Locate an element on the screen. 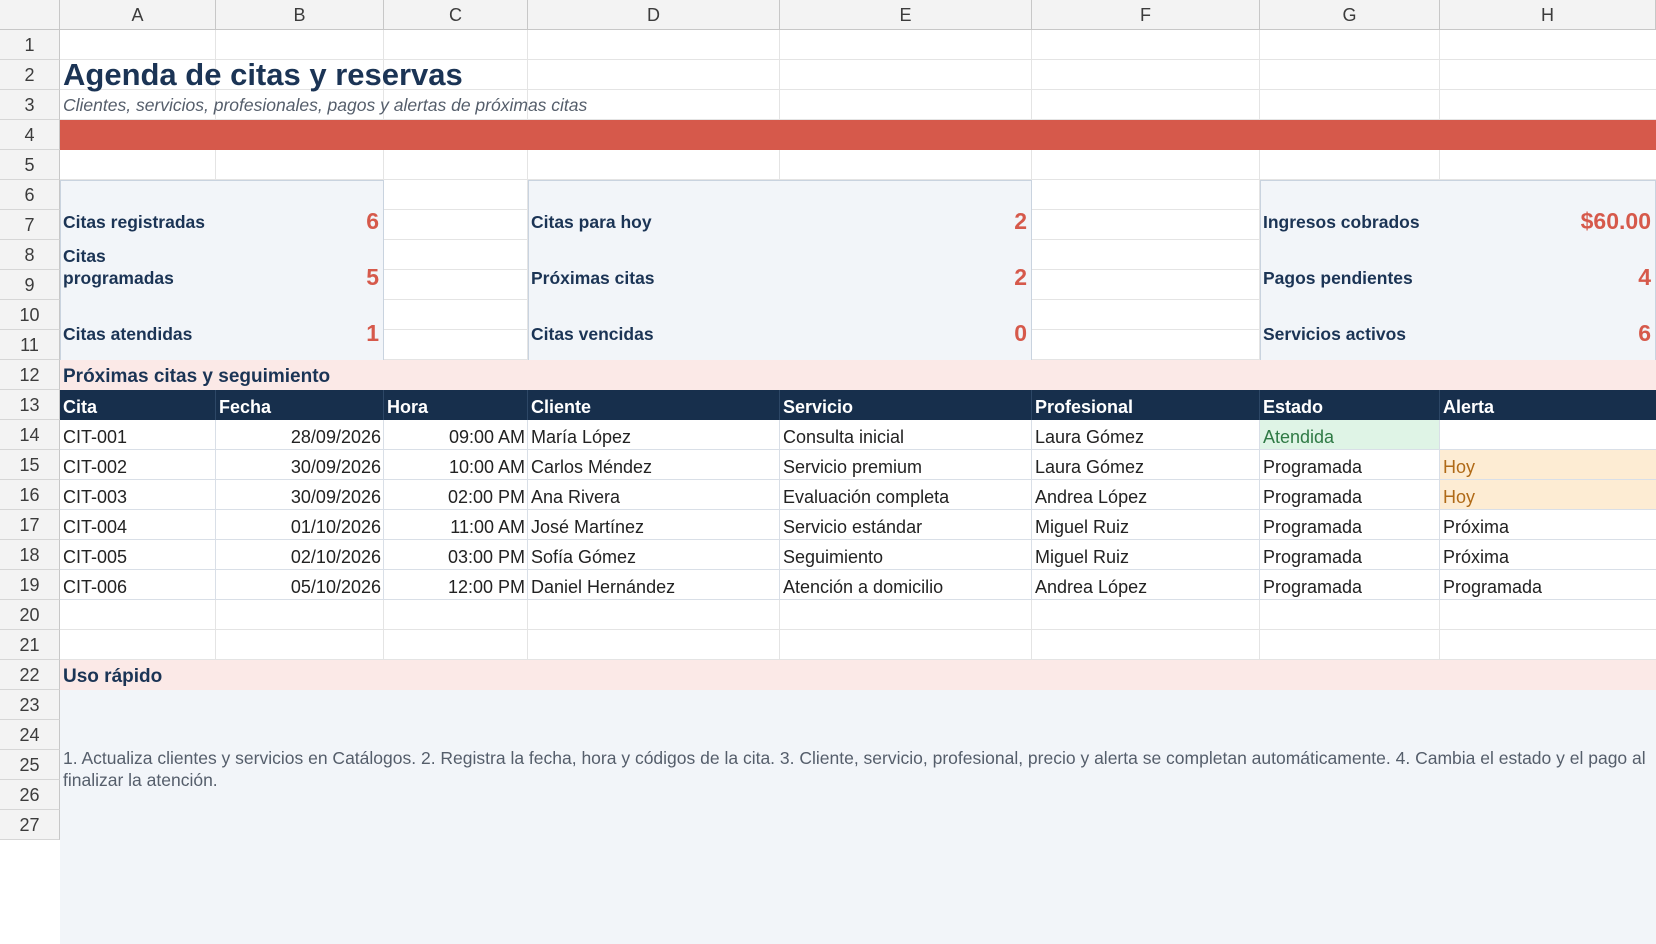 The height and width of the screenshot is (944, 1656). cell-servicio: Atención a domicilio is located at coordinates (863, 587).